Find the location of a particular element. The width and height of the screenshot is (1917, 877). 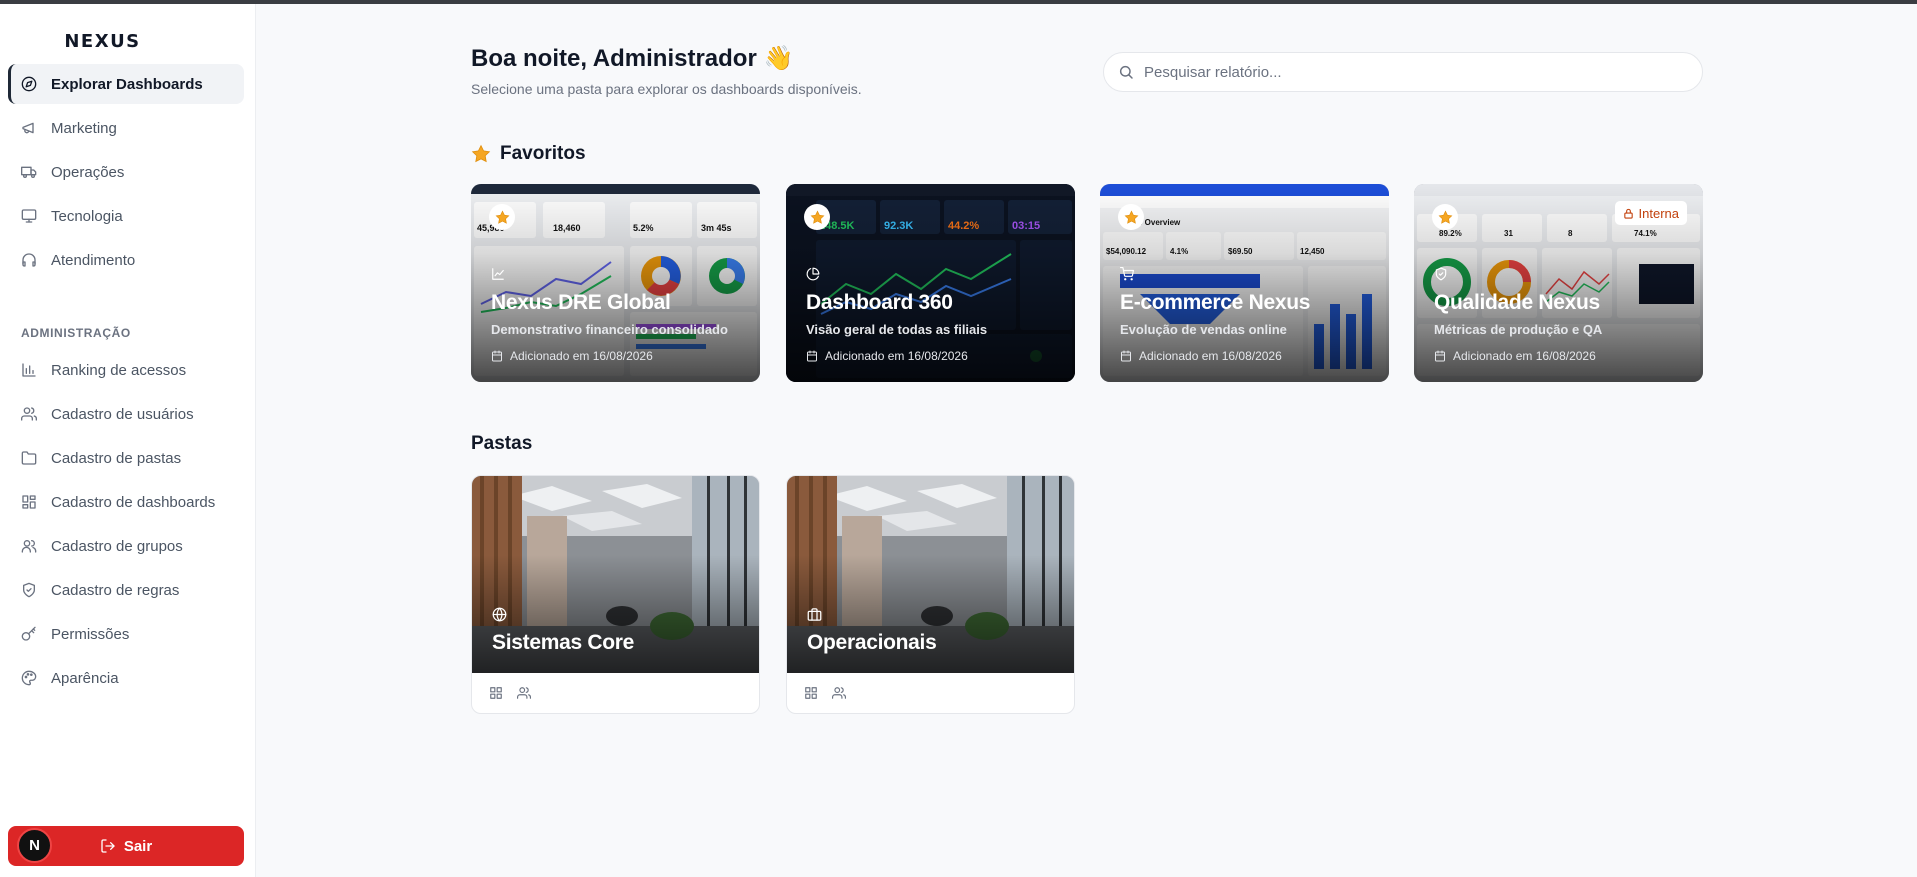

favorites-title: Favoritos is located at coordinates (543, 153).